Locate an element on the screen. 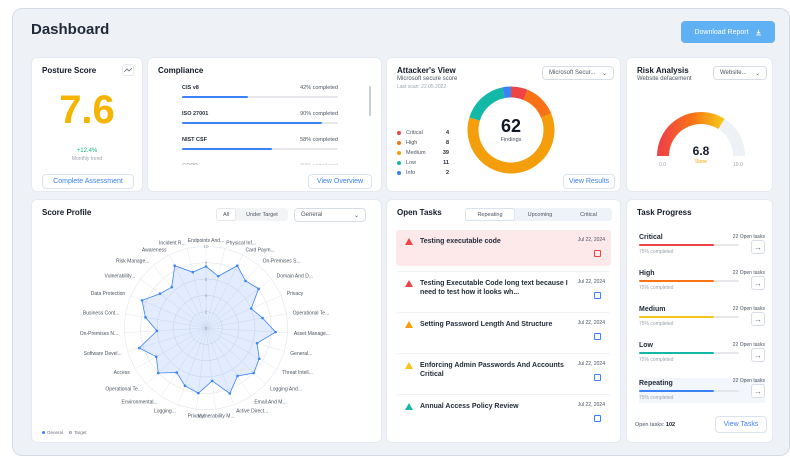 The image size is (790, 456). findings-legend-item: Critical 4 is located at coordinates (423, 133).